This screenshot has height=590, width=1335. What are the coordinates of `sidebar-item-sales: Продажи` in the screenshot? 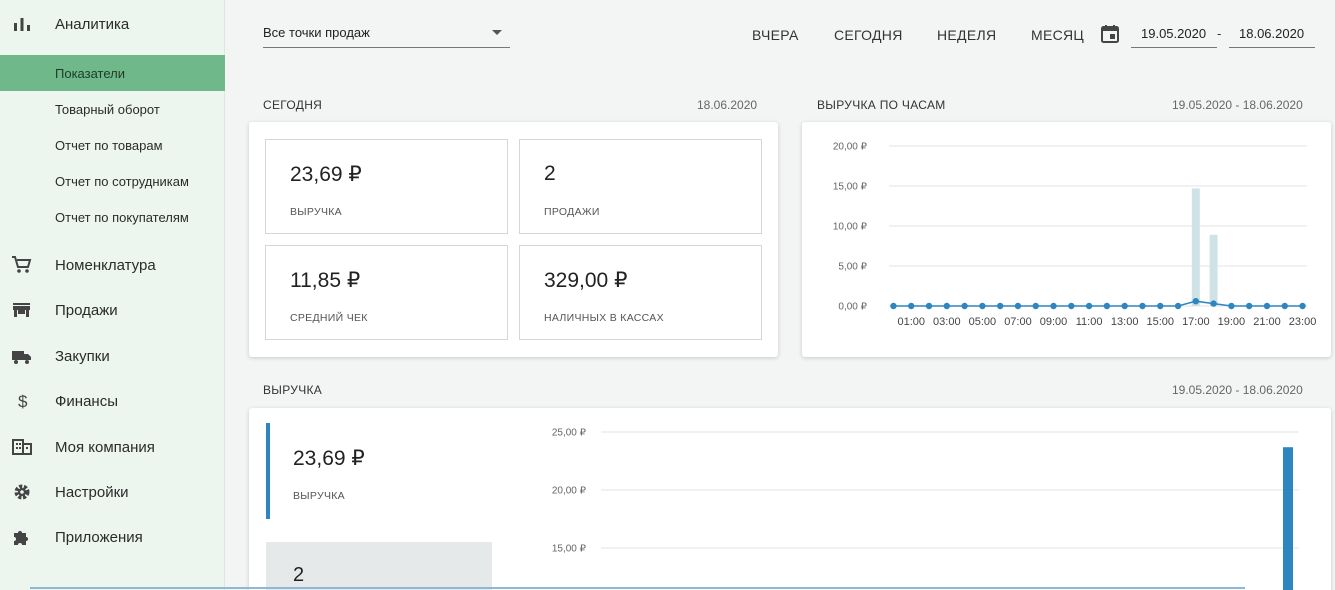 It's located at (112, 310).